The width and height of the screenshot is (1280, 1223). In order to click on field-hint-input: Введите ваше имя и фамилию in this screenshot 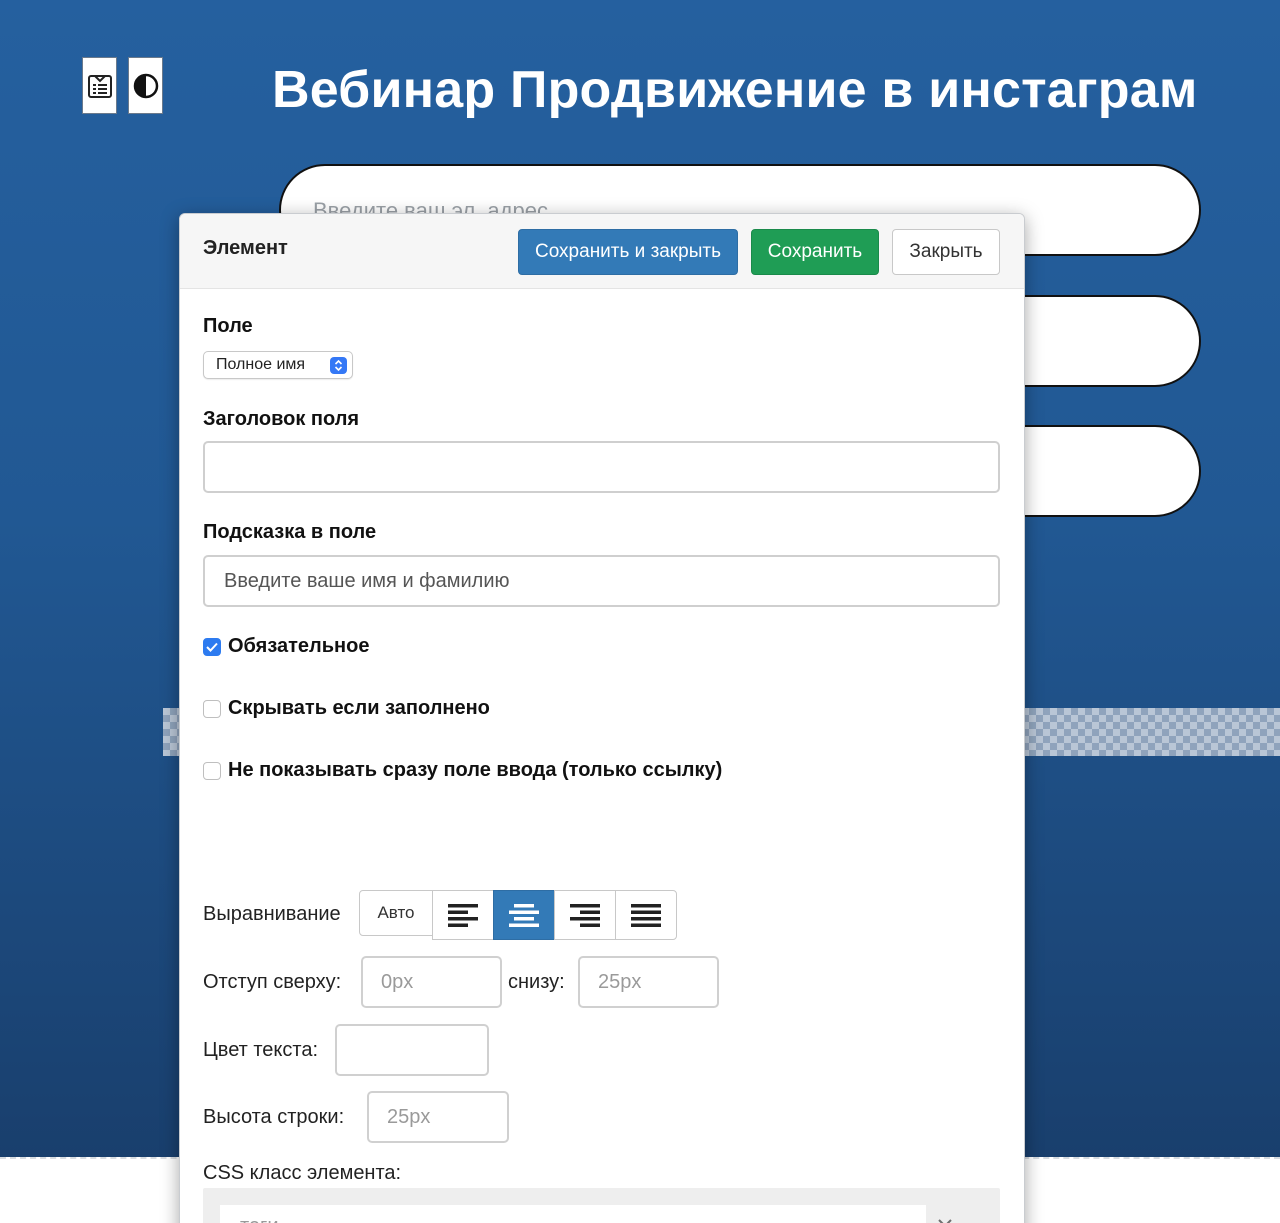, I will do `click(601, 581)`.